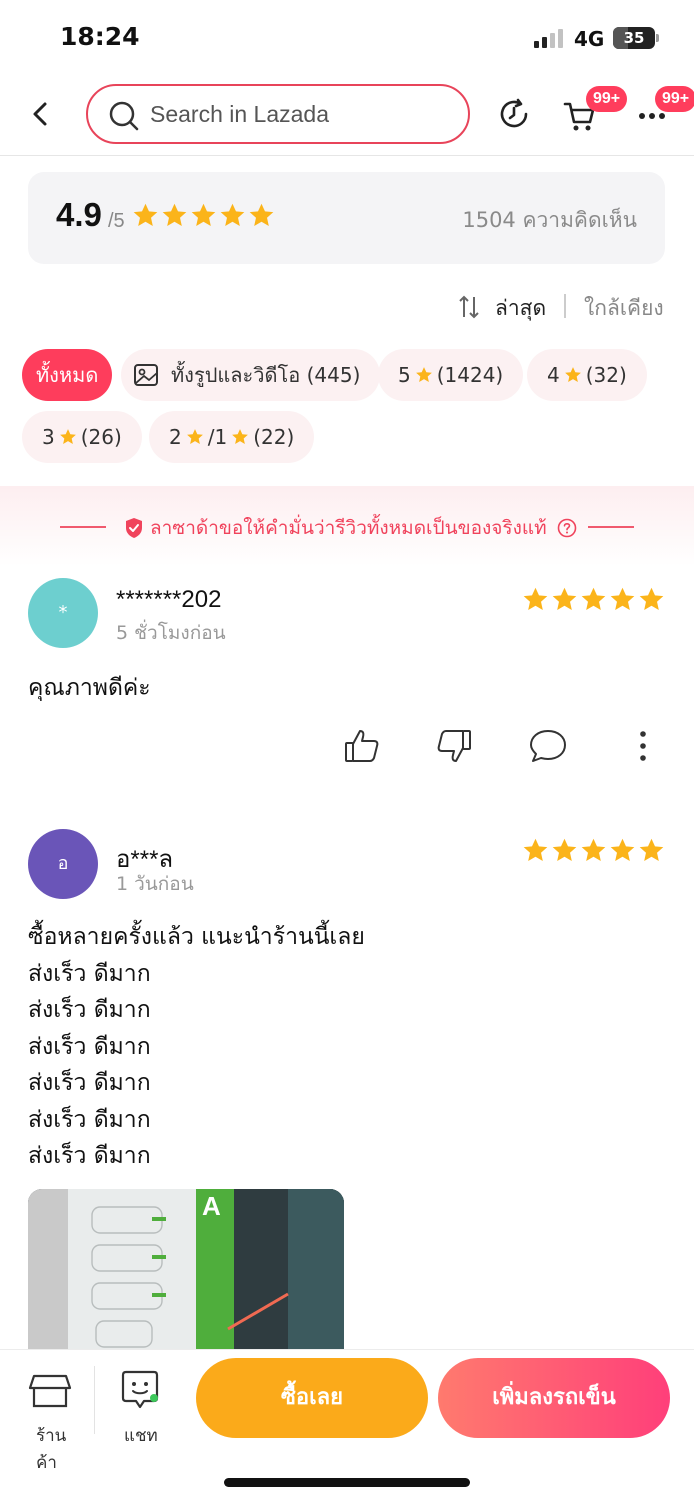 The image size is (694, 1500). I want to click on home-indicator, so click(347, 1482).